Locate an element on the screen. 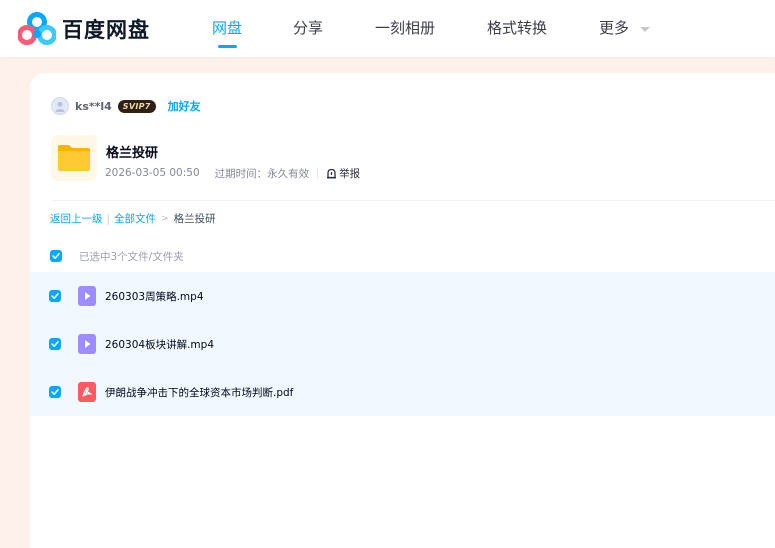 The image size is (775, 548). nav-tab-album: 一刻相册 is located at coordinates (405, 27).